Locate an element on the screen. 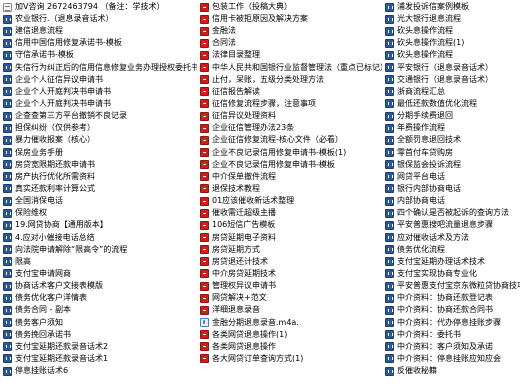 Image resolution: width=520 pixels, height=390 pixels. file-item: 年费操作流程 is located at coordinates (451, 128).